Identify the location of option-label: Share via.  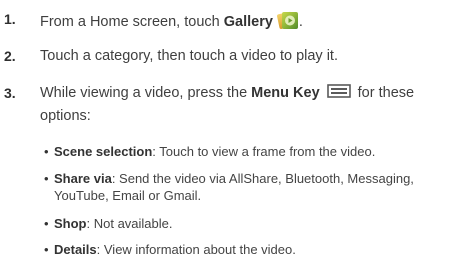
(83, 178).